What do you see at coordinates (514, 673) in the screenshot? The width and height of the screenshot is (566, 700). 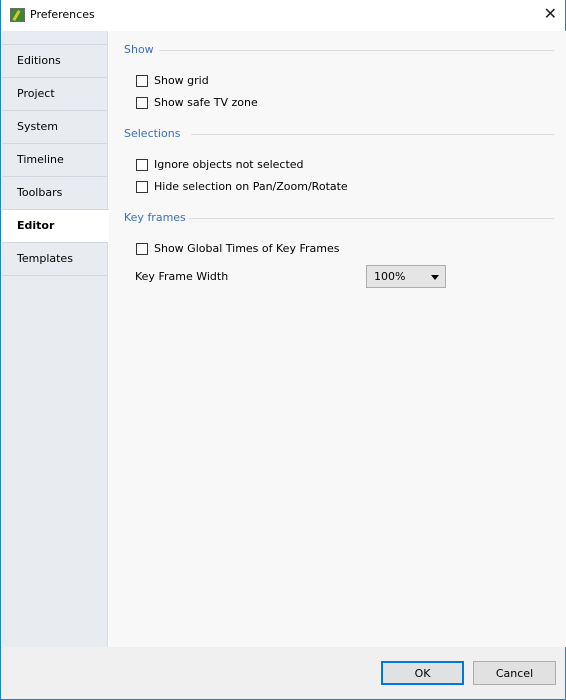 I see `cancel-button: Cancel` at bounding box center [514, 673].